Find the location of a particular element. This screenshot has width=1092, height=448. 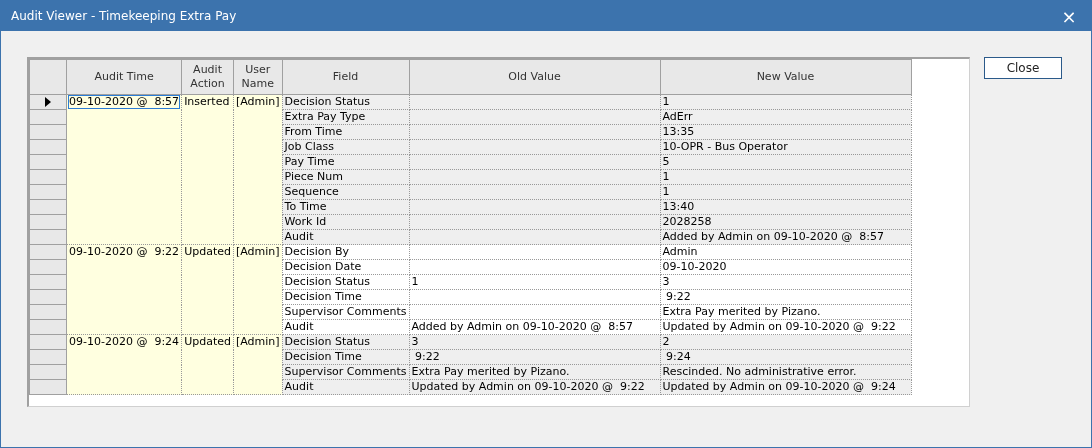

audit-time-cell: 09-10-2020 @ 9:24 is located at coordinates (124, 342).